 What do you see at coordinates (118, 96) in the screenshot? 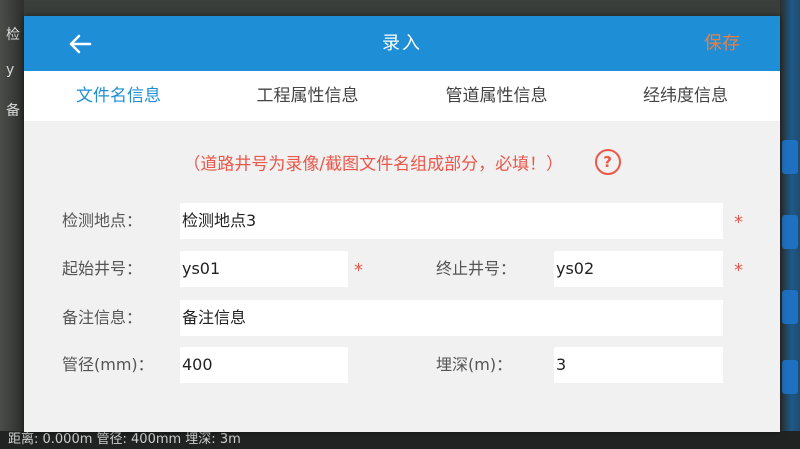
I see `tab-file-name-info: 文件名信息` at bounding box center [118, 96].